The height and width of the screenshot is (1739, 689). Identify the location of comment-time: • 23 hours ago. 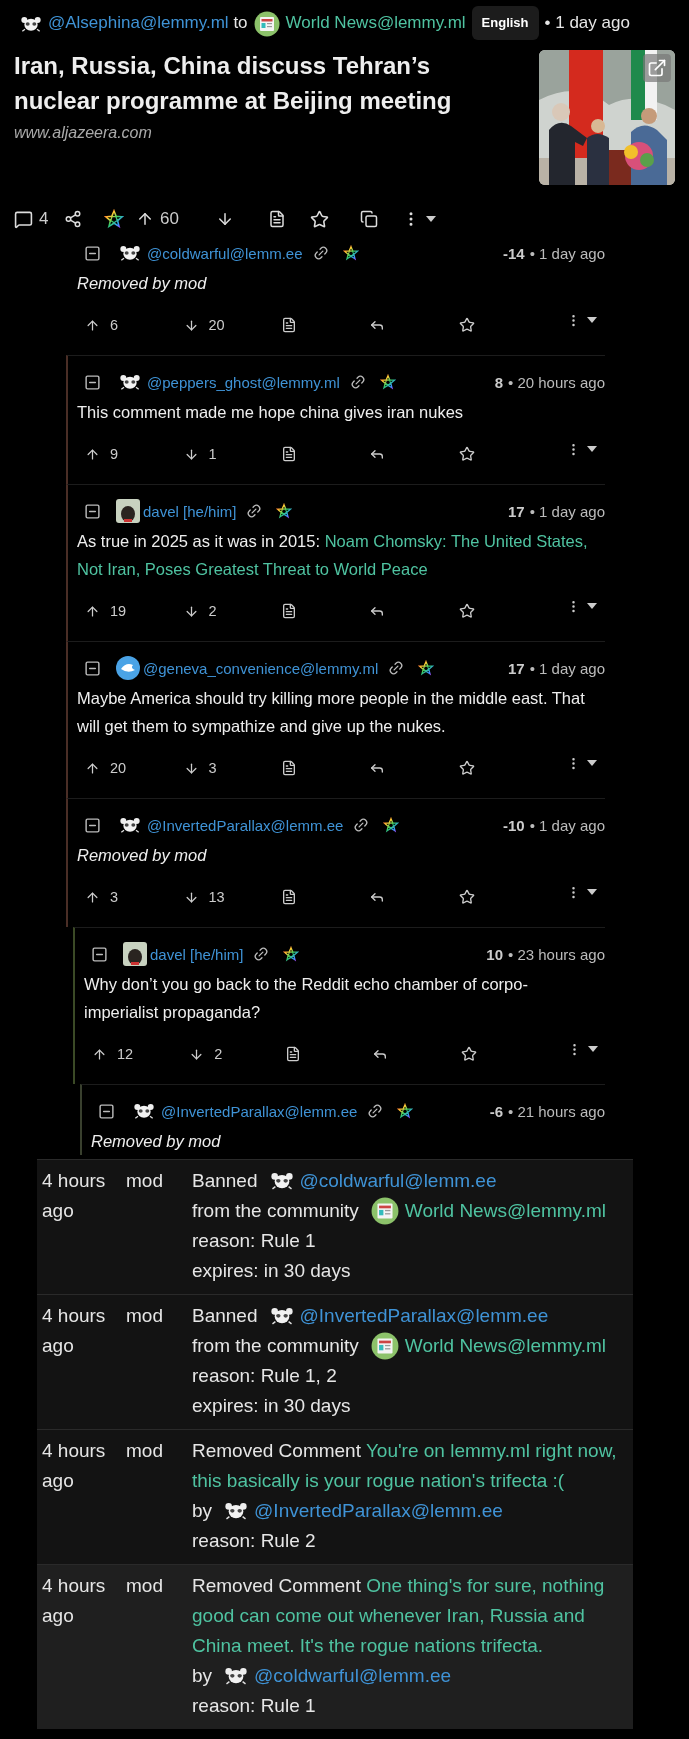
(556, 954).